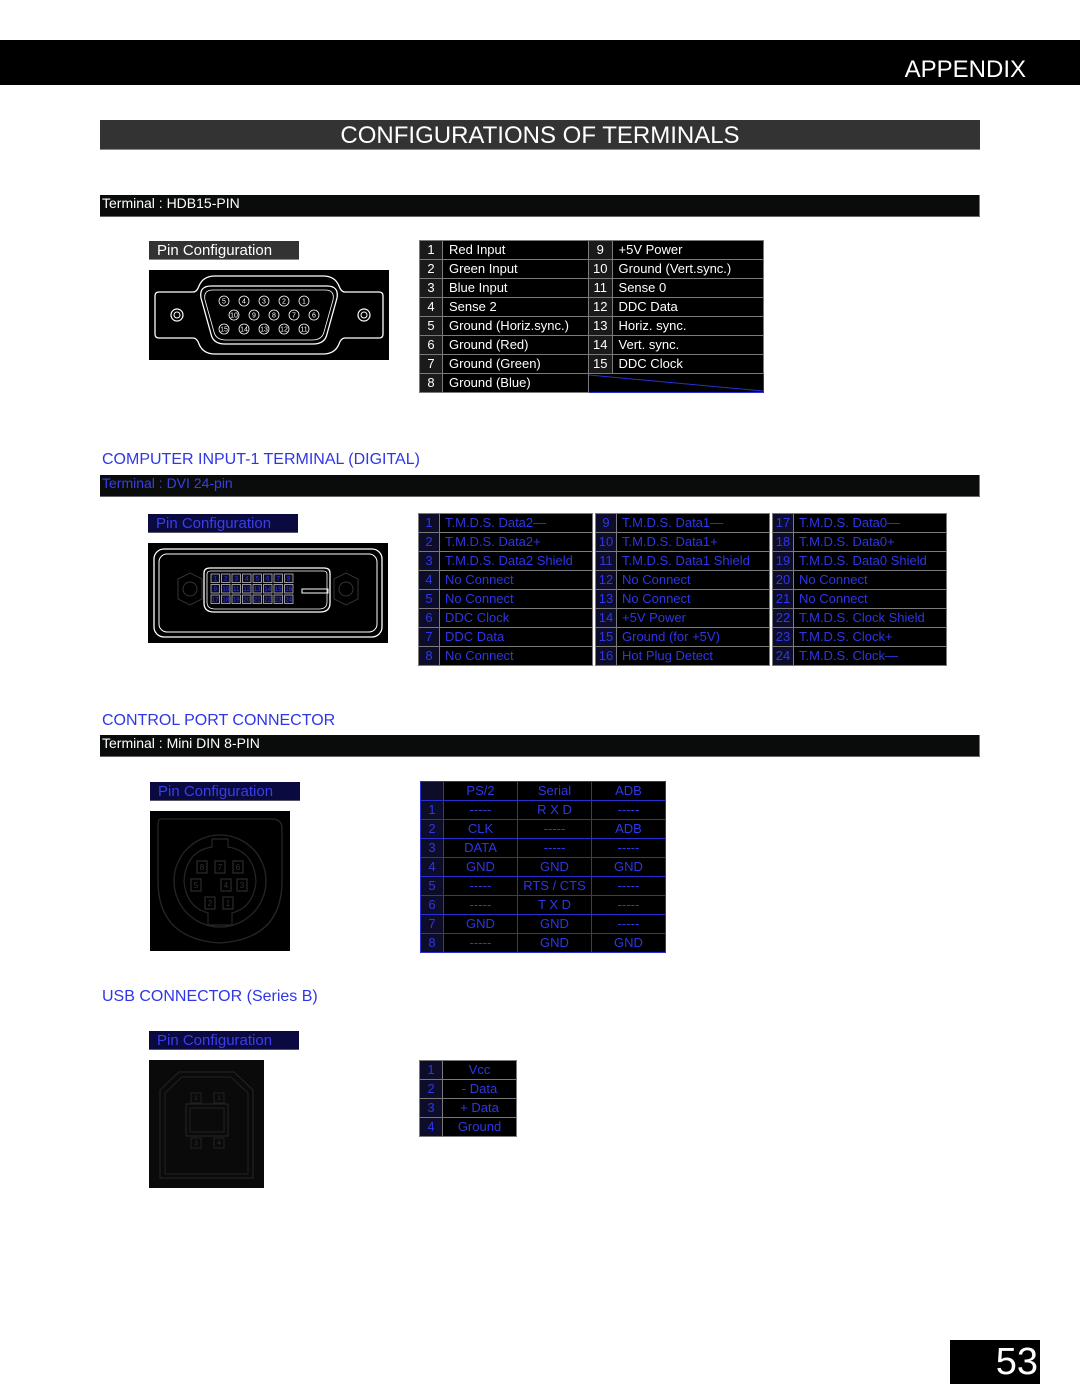  What do you see at coordinates (870, 618) in the screenshot?
I see `pin-description: T.M.D.S. Clock Shield` at bounding box center [870, 618].